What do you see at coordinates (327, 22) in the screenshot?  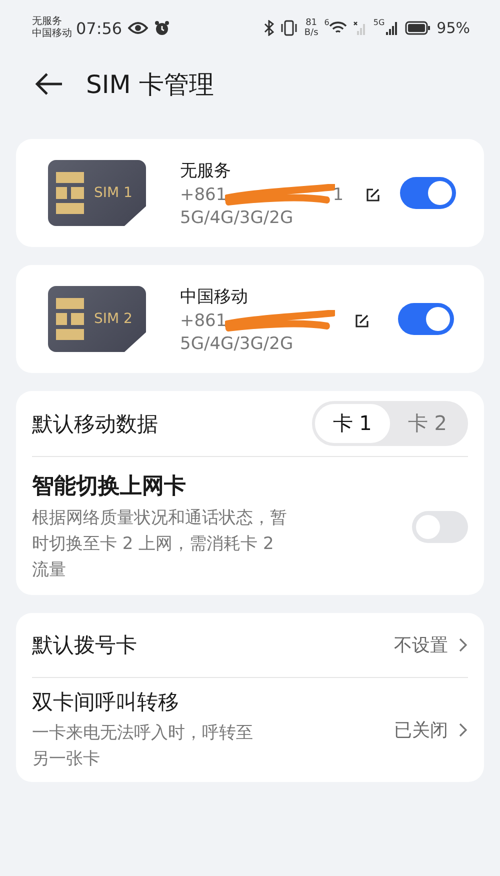 I see `wifi-standard-label: 6` at bounding box center [327, 22].